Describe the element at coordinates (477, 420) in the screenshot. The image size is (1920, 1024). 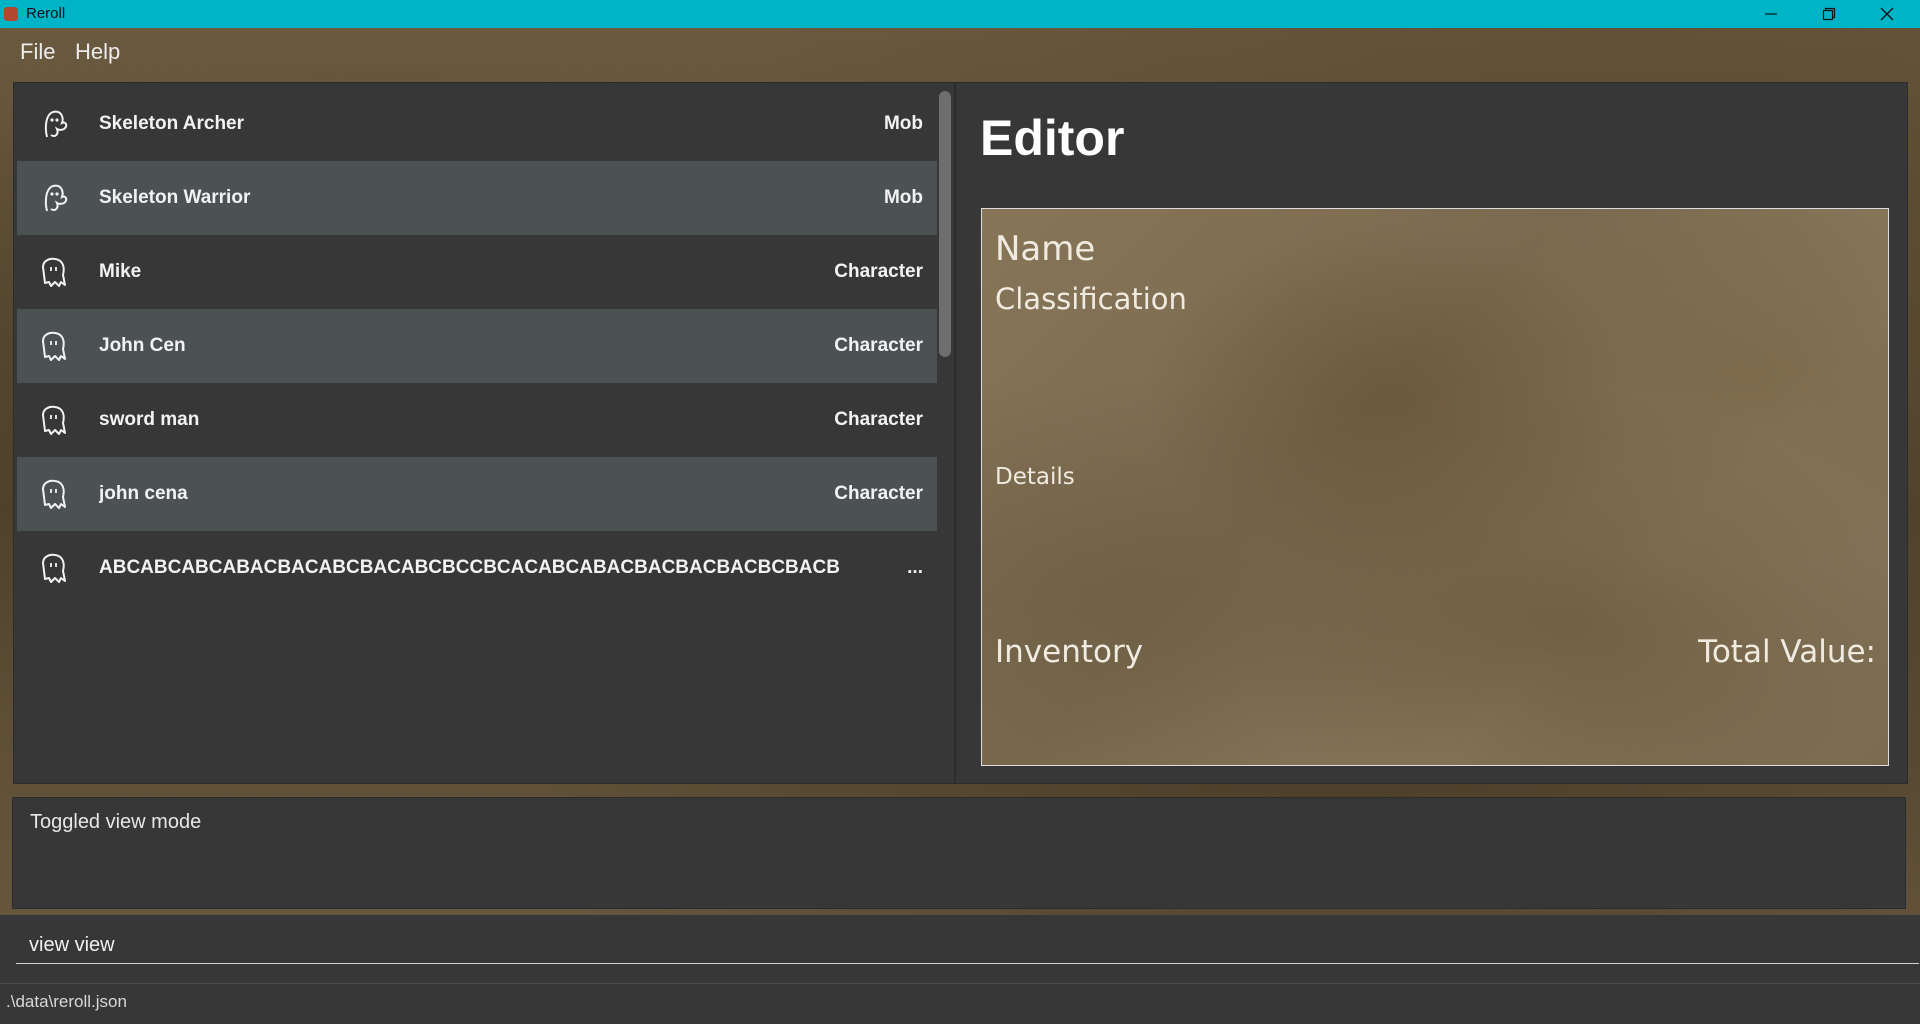
I see `list-item: sword man Character` at that location.